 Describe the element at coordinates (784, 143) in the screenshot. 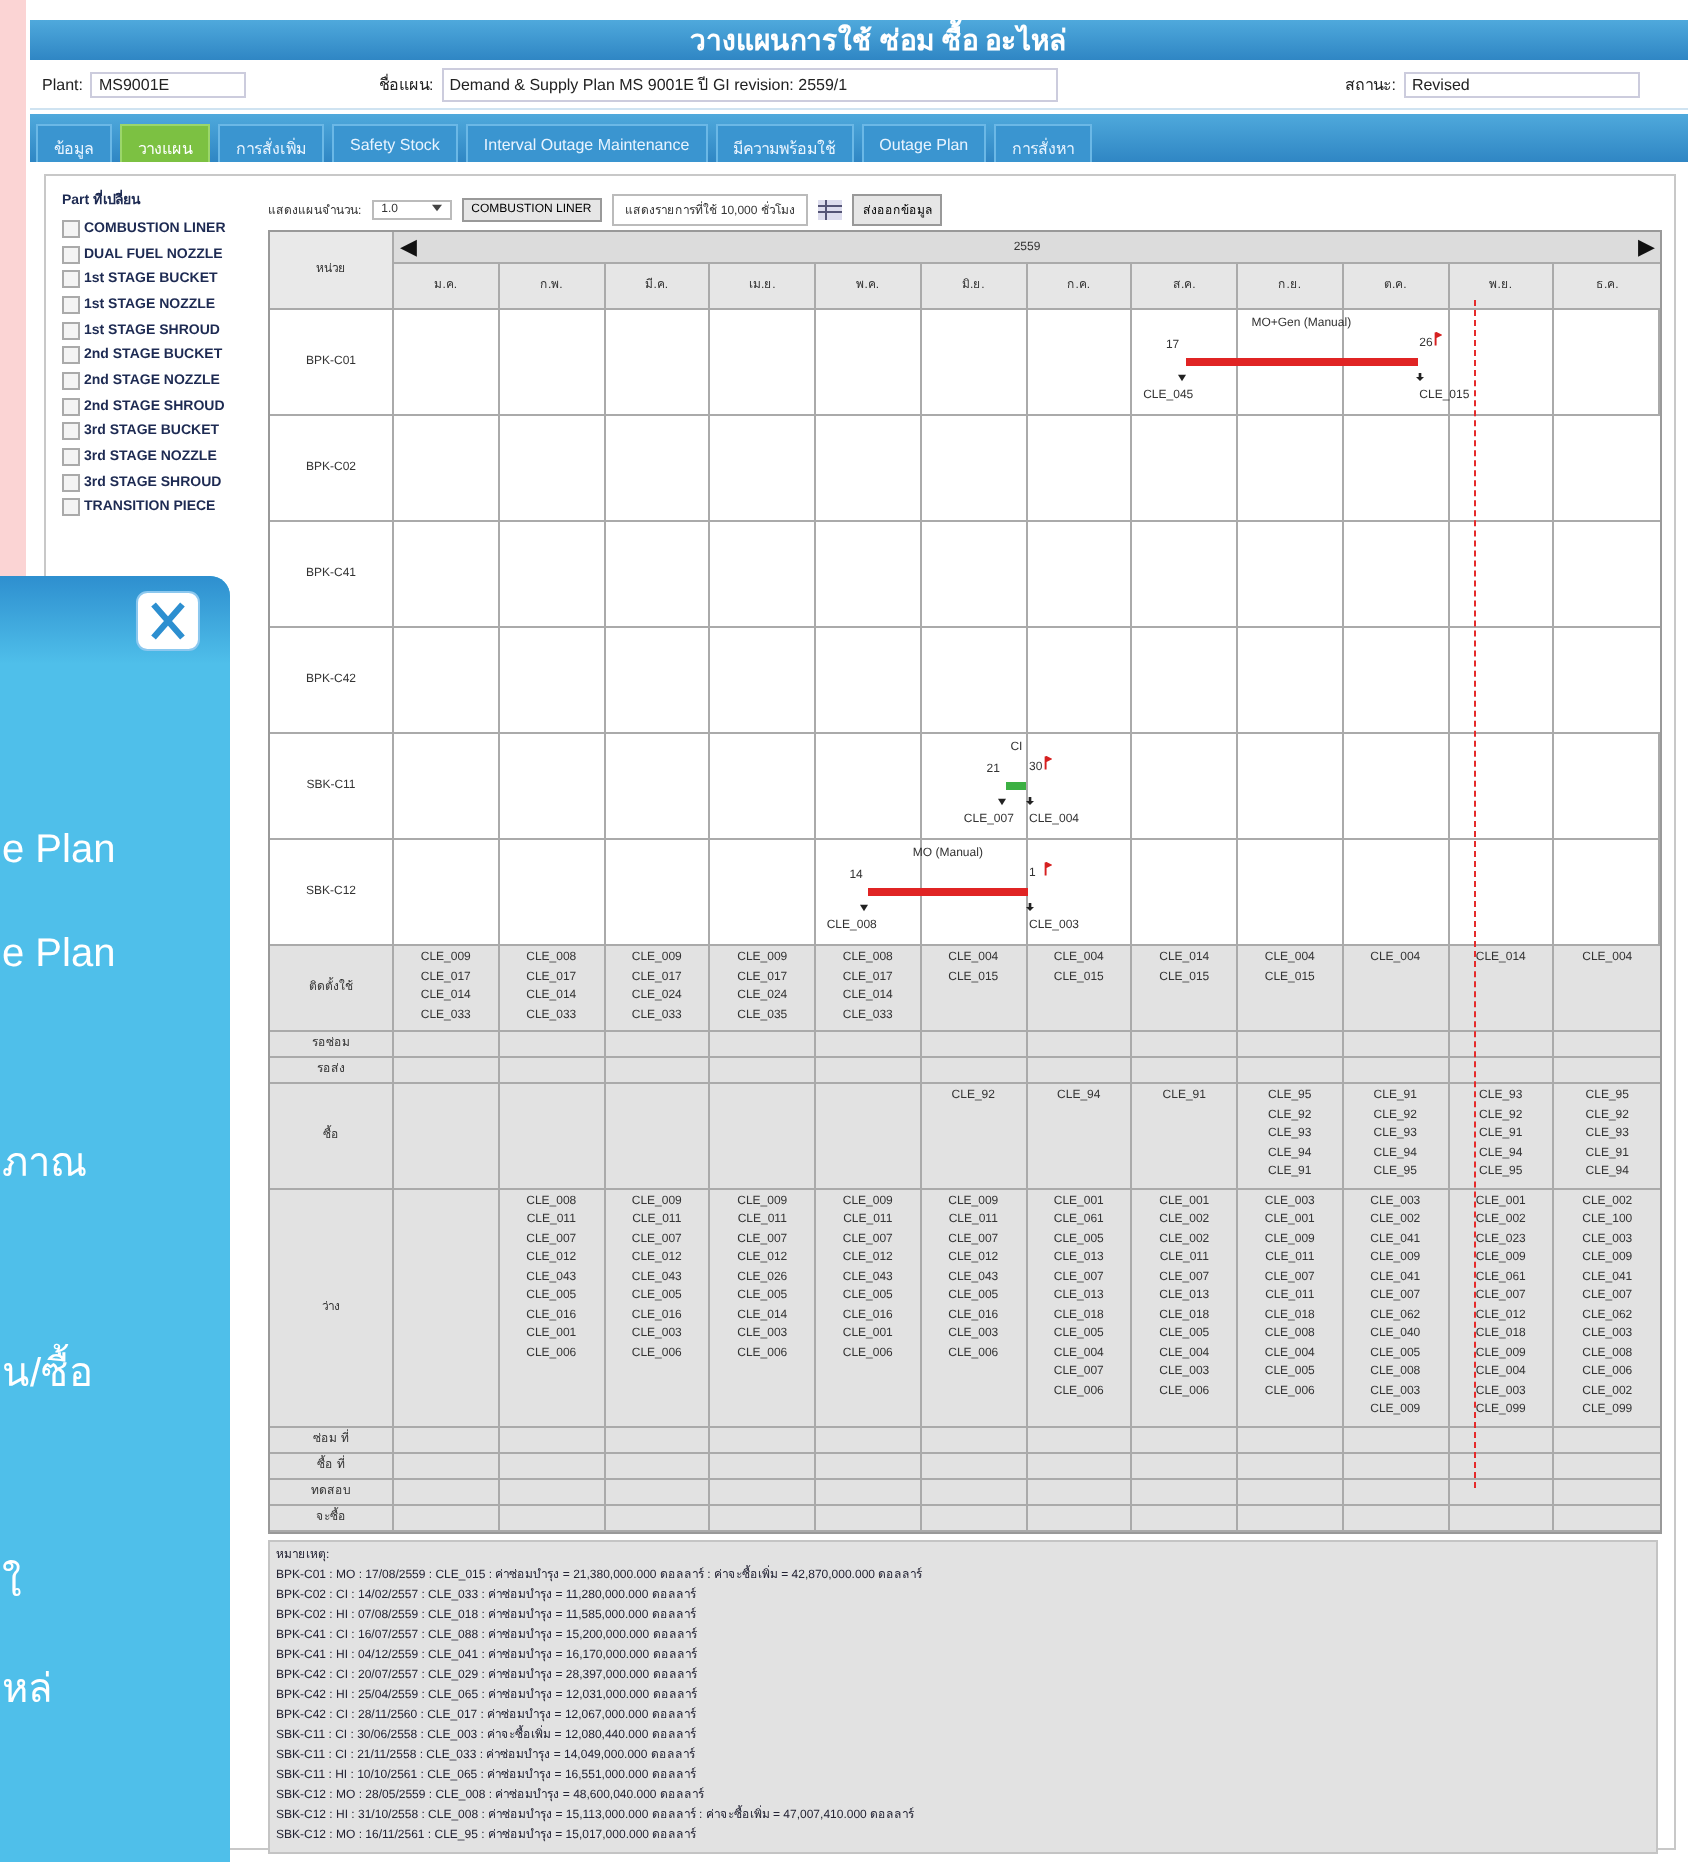

I see `tab: มีความพร้อมใช้` at that location.